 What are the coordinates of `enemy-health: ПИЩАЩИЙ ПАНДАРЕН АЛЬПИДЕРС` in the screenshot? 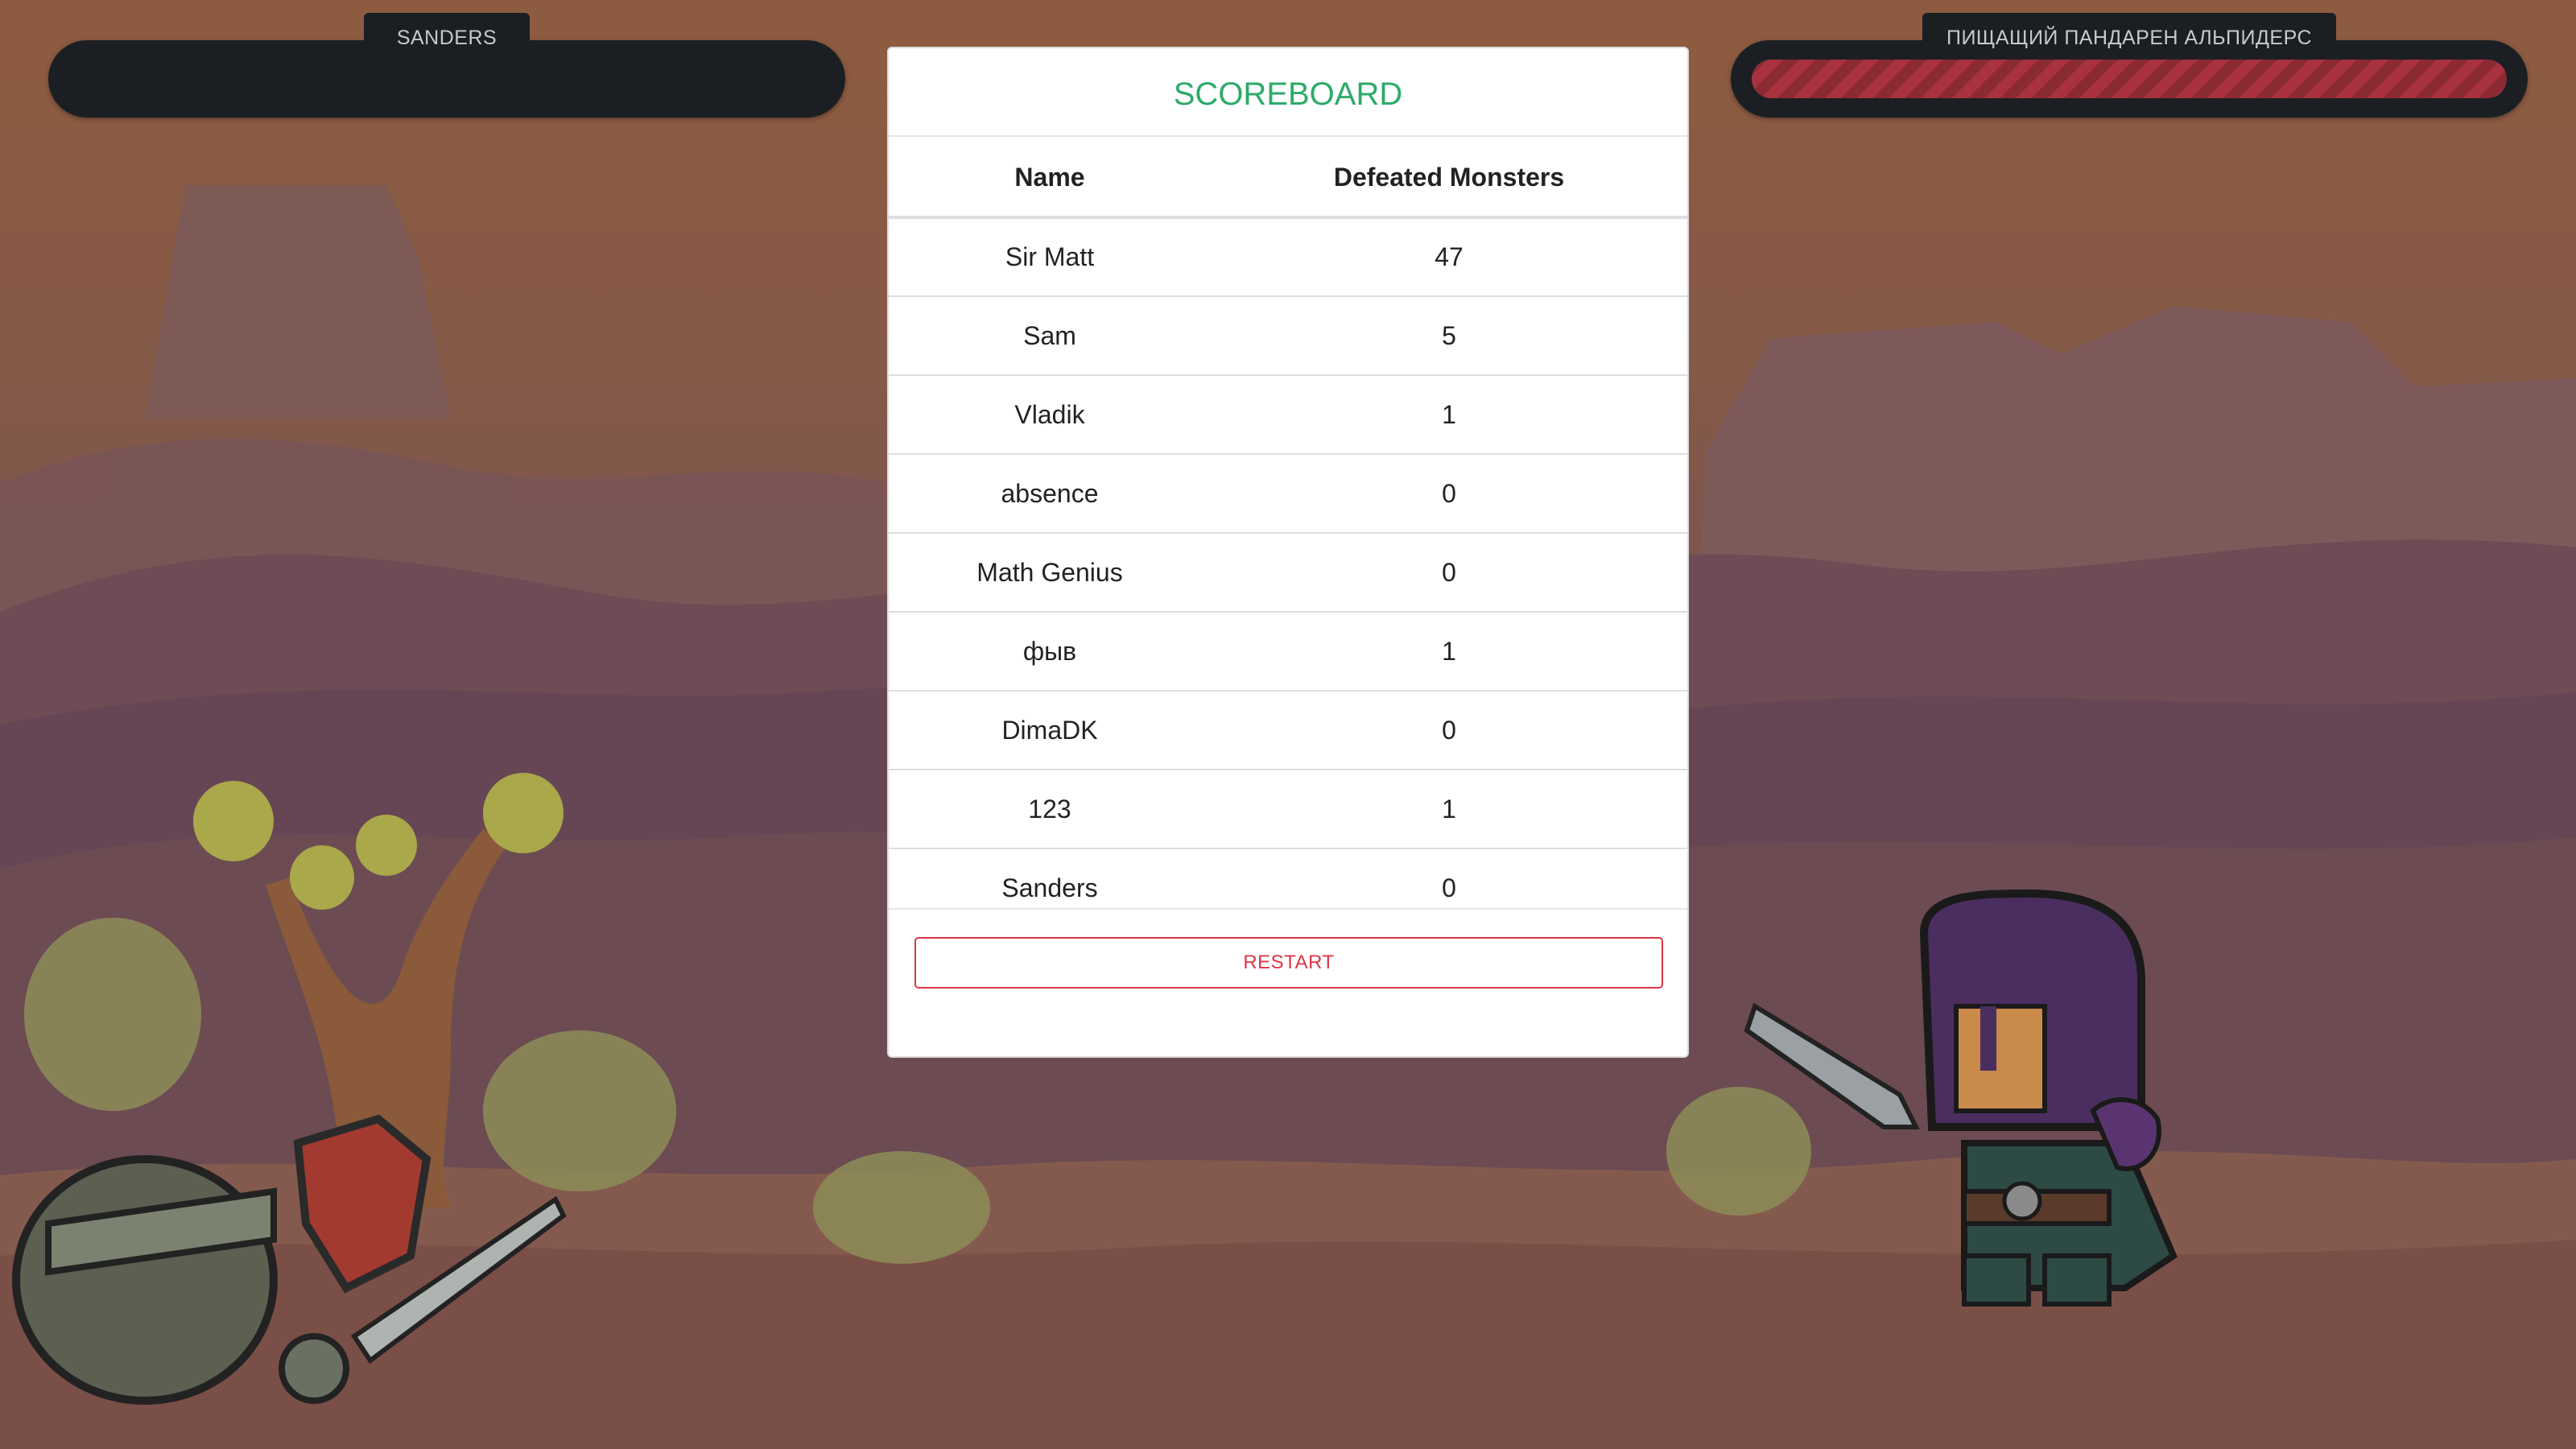 It's located at (2129, 69).